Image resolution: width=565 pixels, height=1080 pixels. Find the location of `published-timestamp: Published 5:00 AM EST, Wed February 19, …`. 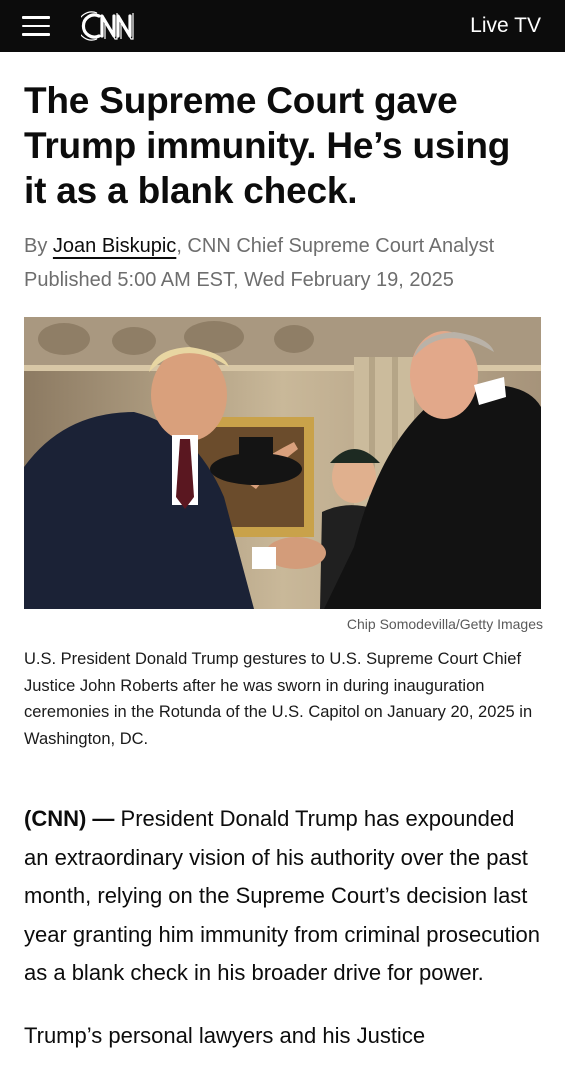

published-timestamp: Published 5:00 AM EST, Wed February 19, … is located at coordinates (239, 280).